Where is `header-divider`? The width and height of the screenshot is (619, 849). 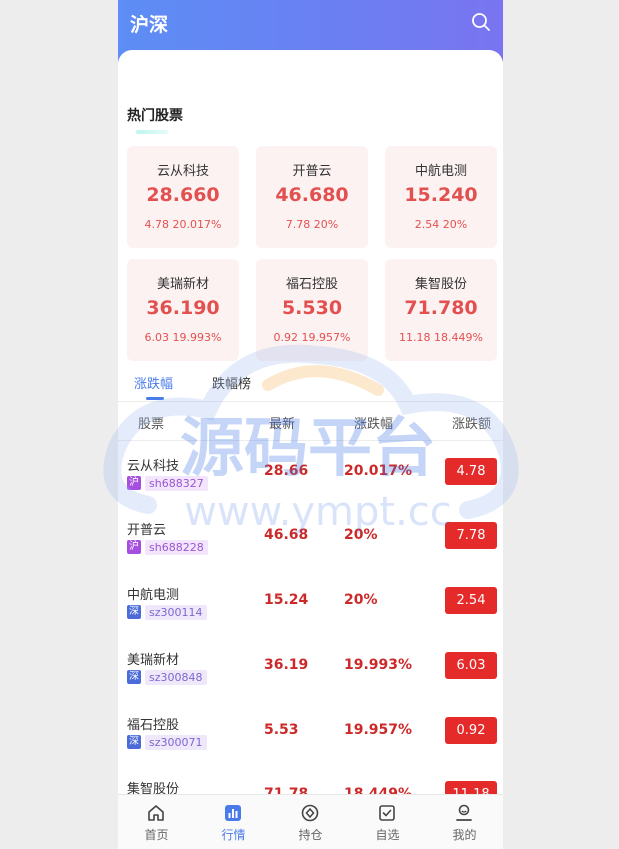 header-divider is located at coordinates (310, 440).